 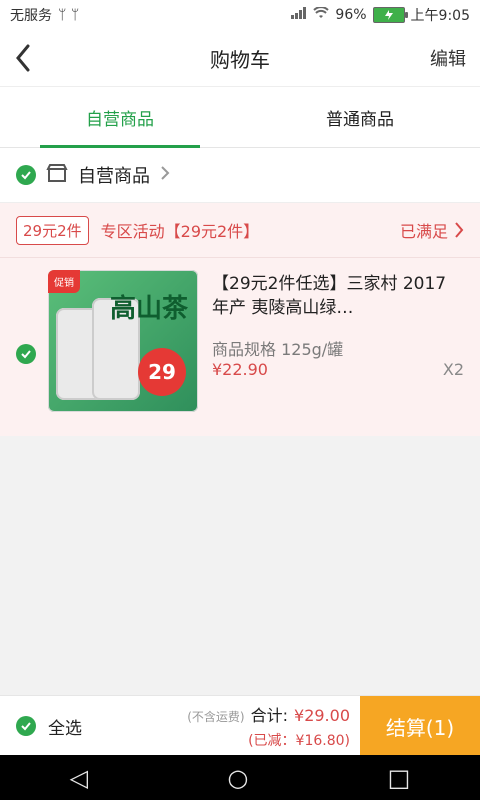 What do you see at coordinates (448, 58) in the screenshot?
I see `edit-button: 编辑` at bounding box center [448, 58].